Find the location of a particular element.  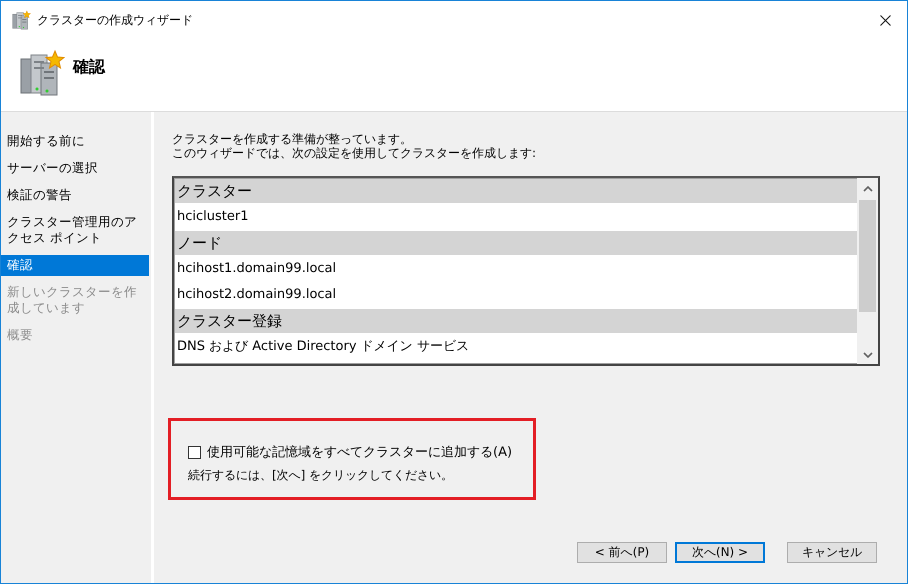

close-icon is located at coordinates (885, 20).